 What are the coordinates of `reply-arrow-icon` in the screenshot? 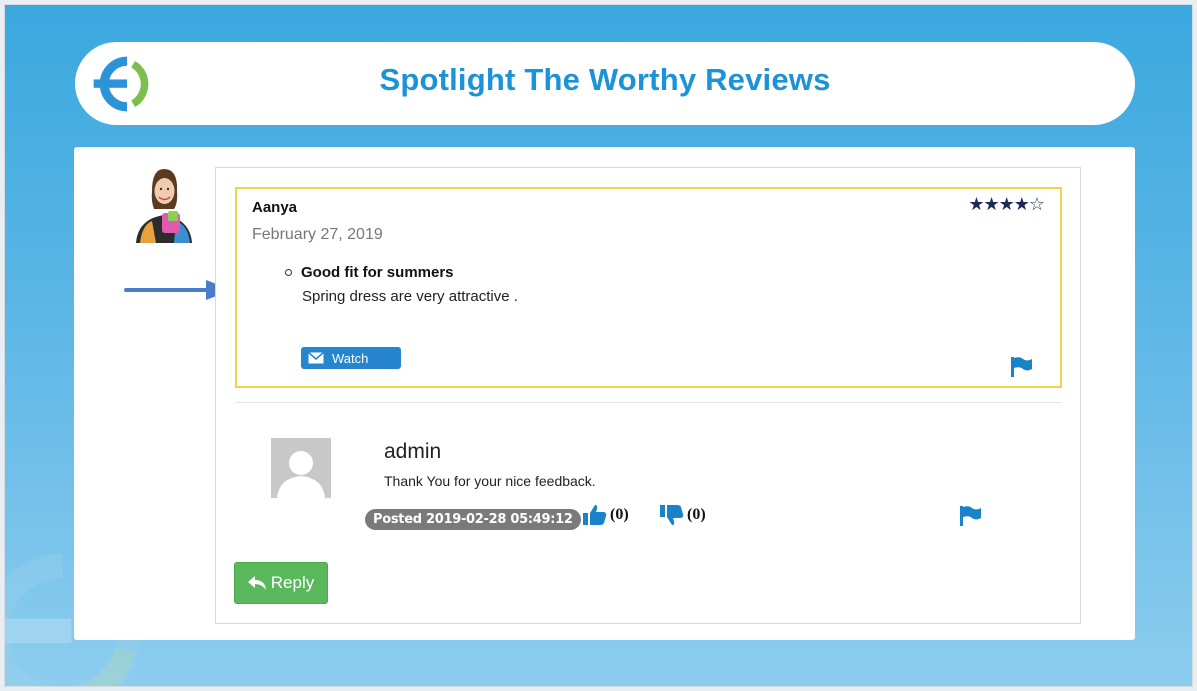 It's located at (256, 583).